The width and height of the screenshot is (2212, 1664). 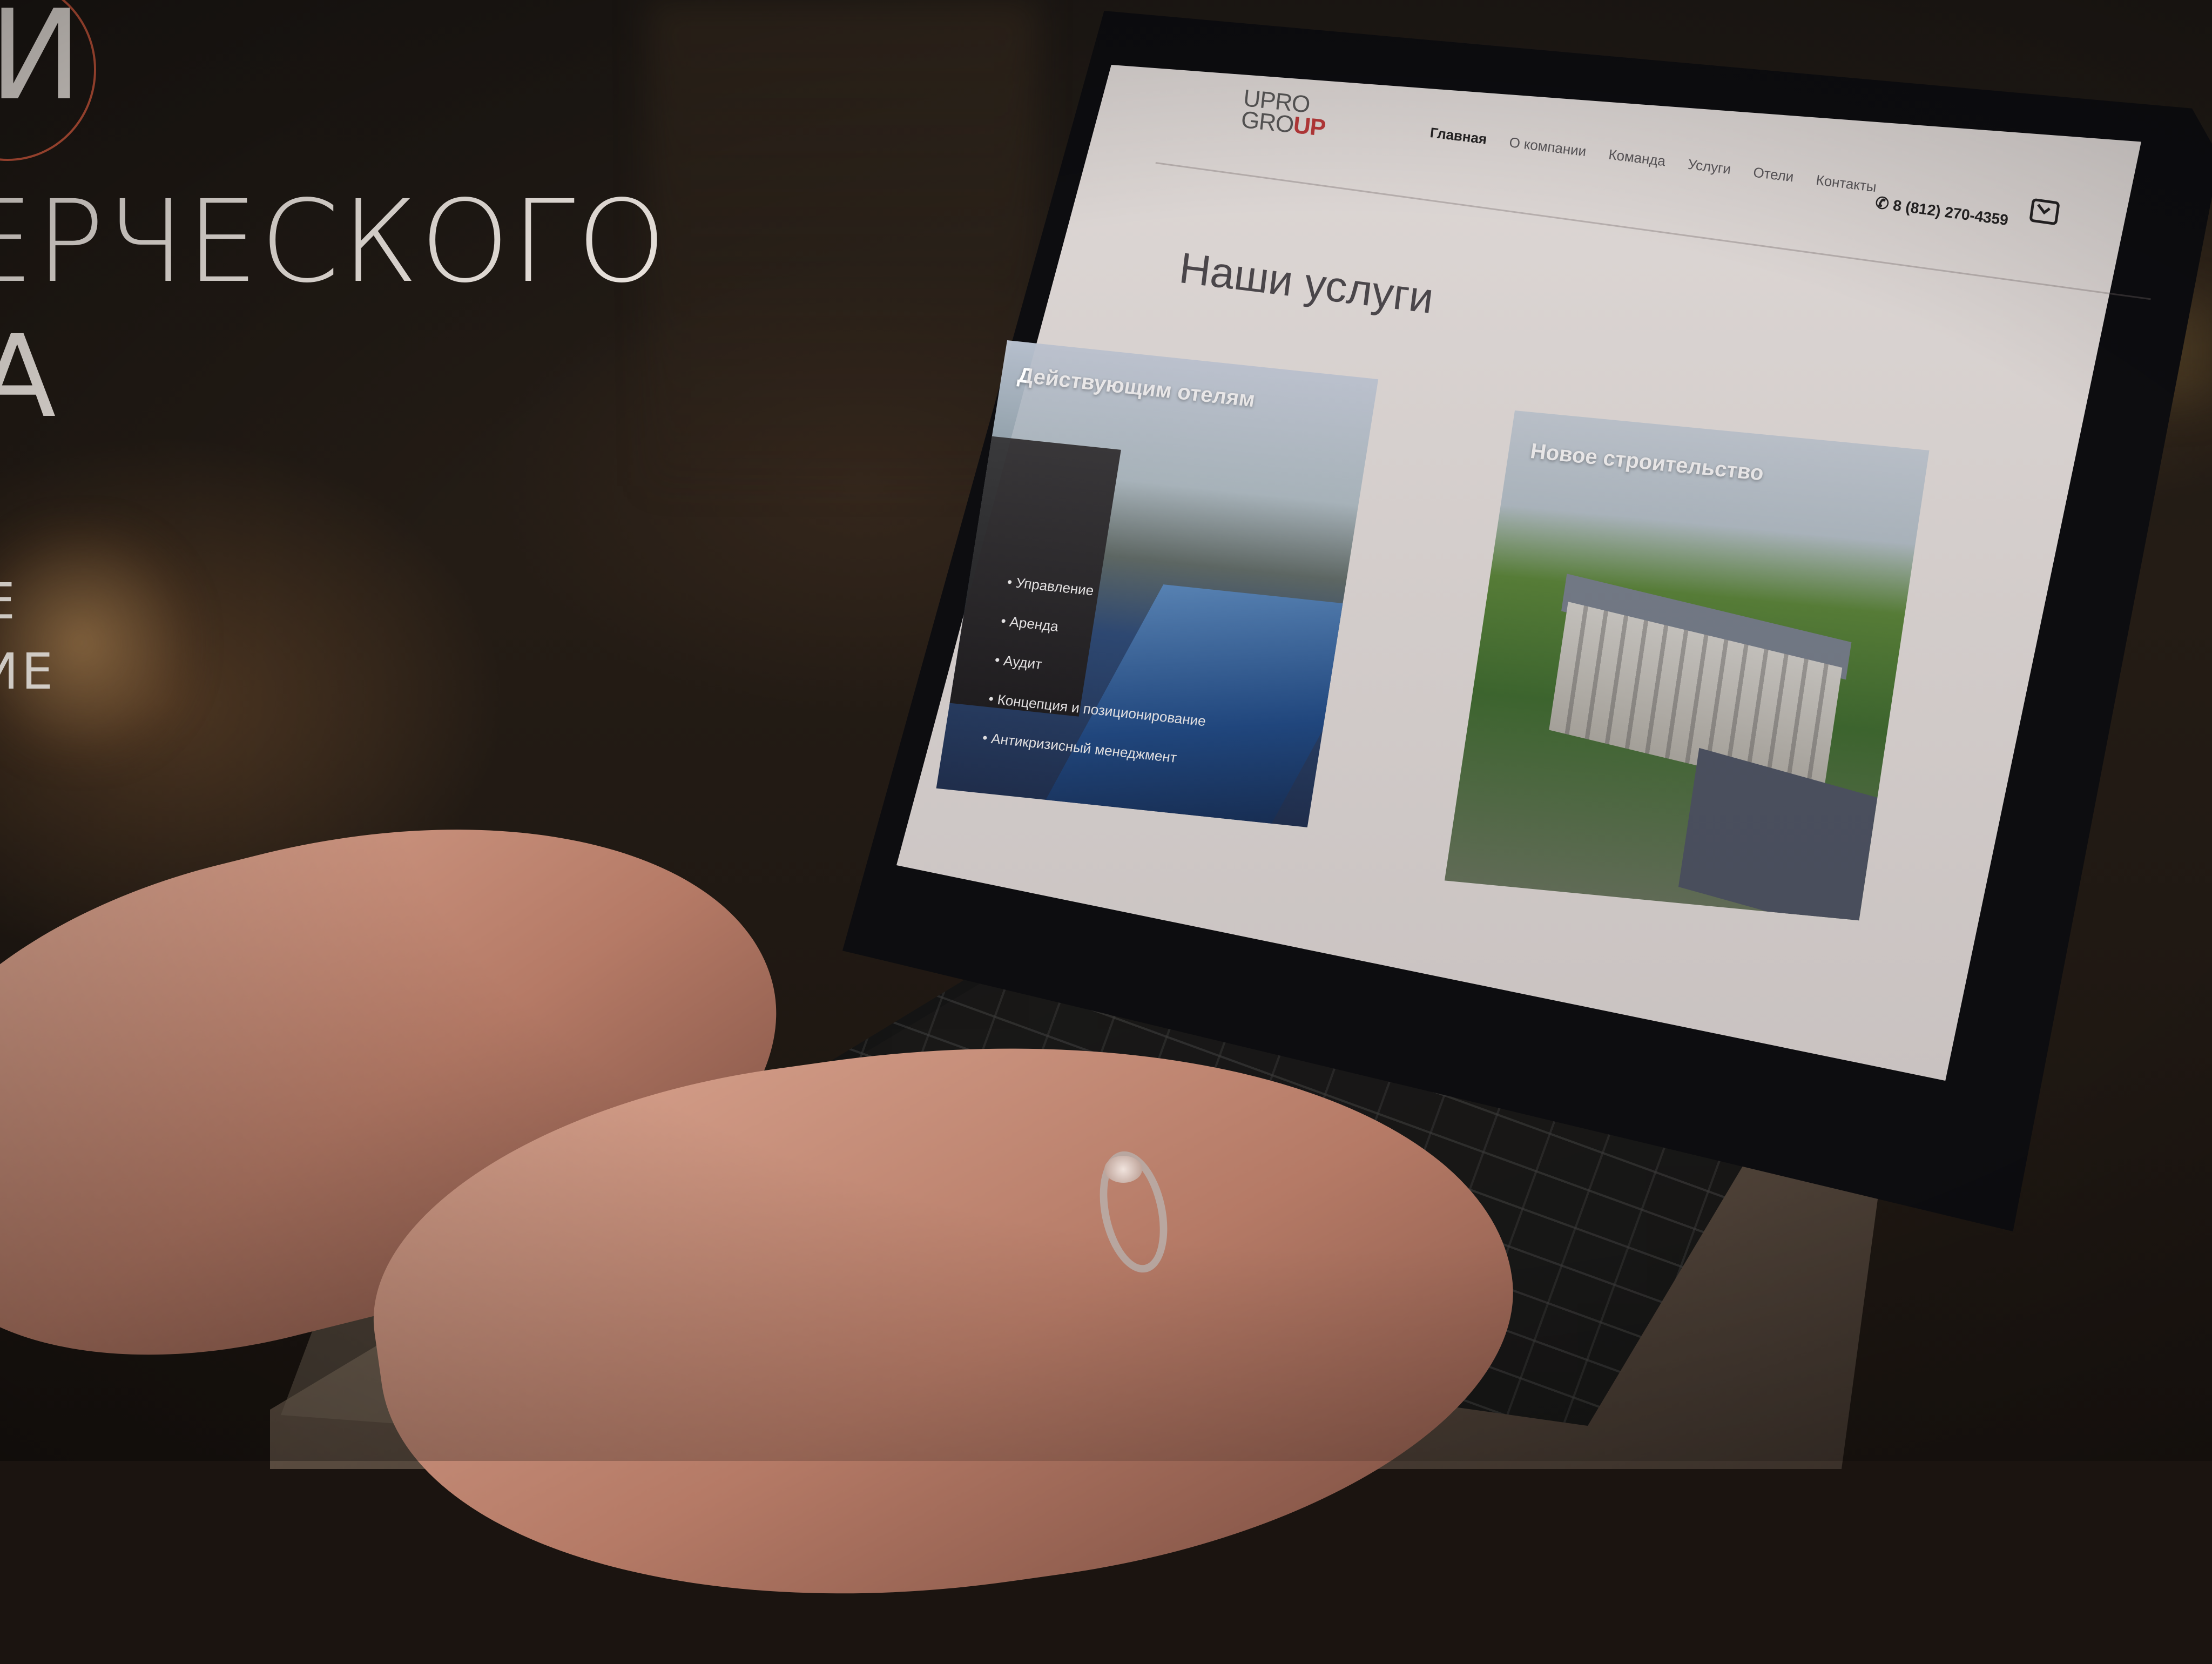 I want to click on service-item: Управление, so click(x=1116, y=593).